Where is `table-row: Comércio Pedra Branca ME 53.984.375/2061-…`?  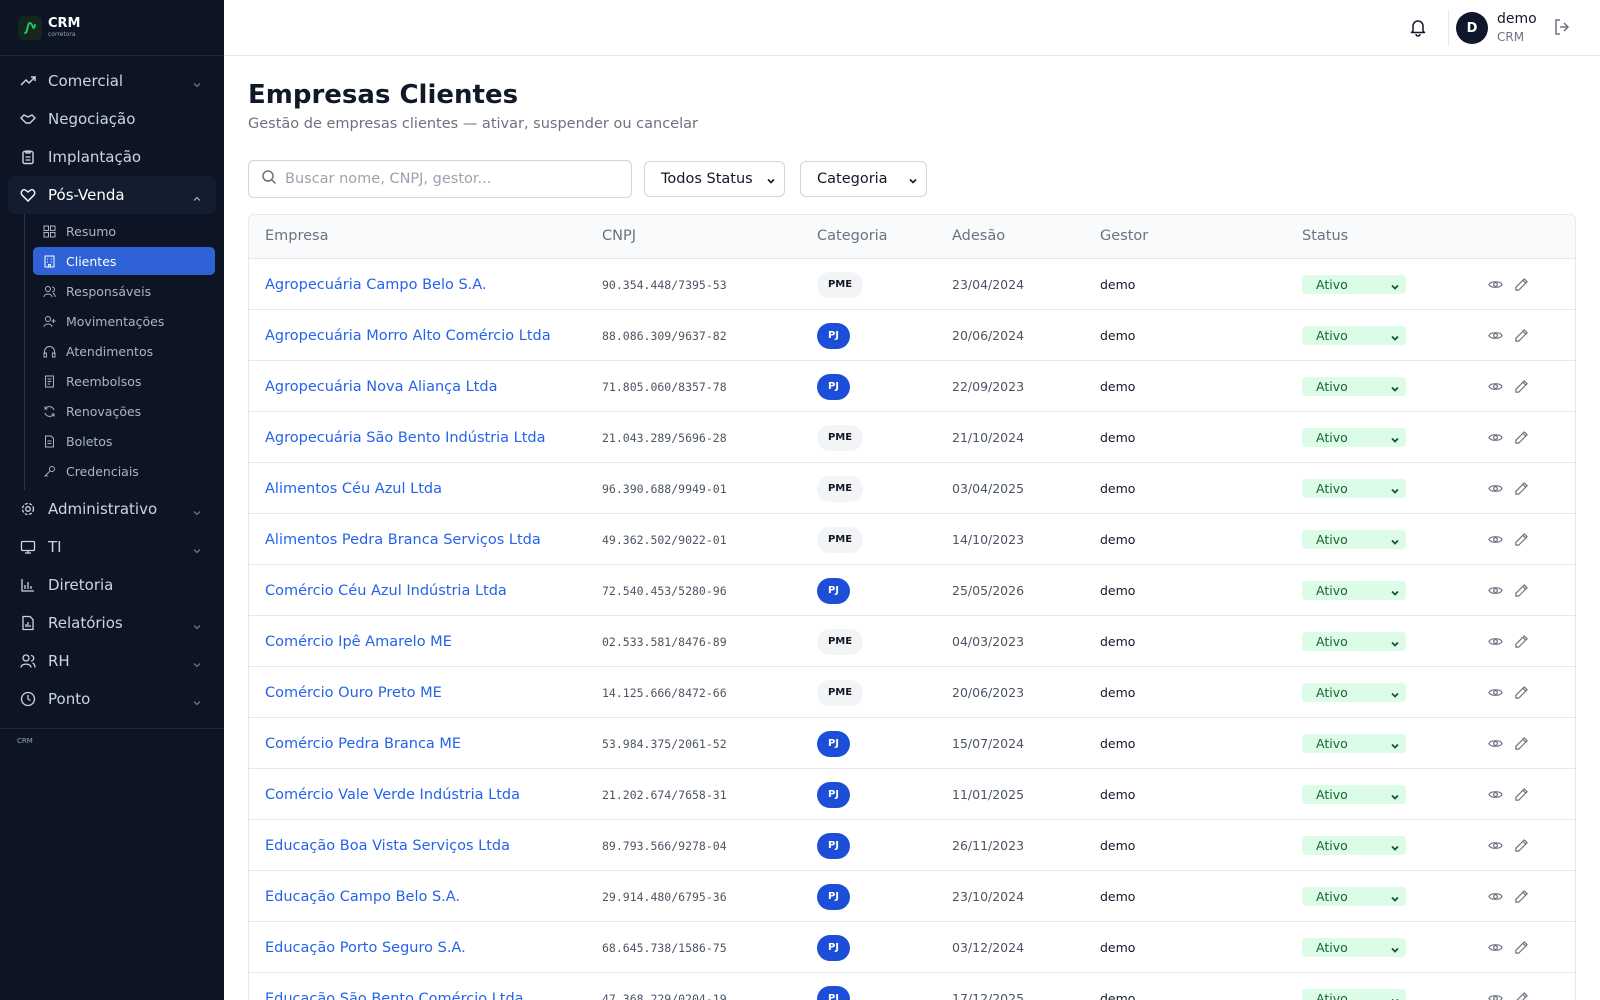 table-row: Comércio Pedra Branca ME 53.984.375/2061-… is located at coordinates (912, 743).